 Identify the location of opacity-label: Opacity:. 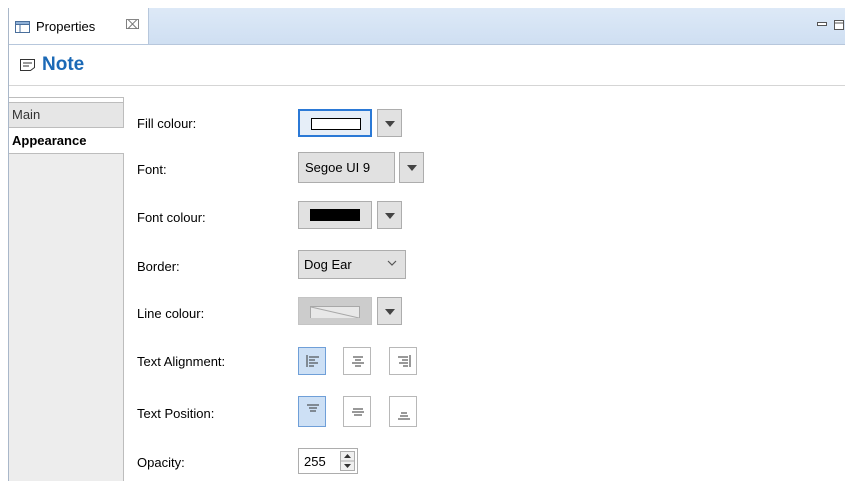
(161, 462).